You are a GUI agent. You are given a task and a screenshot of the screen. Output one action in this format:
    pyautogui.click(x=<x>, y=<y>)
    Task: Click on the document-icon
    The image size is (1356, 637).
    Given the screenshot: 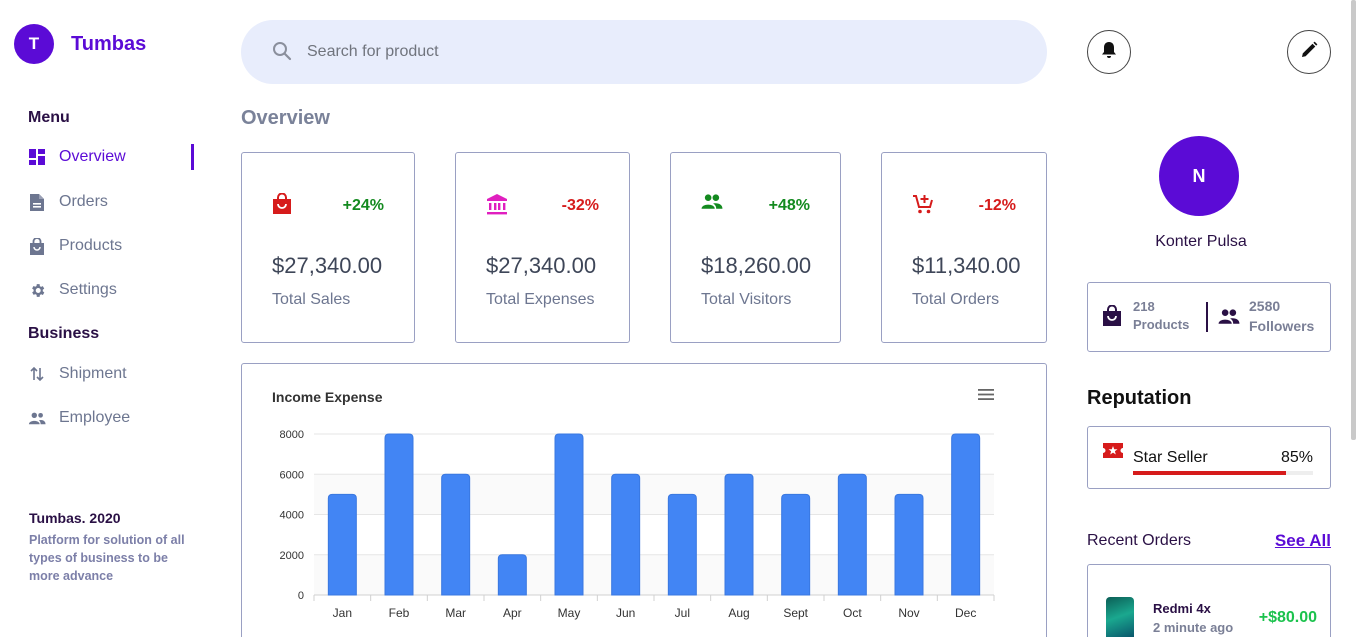 What is the action you would take?
    pyautogui.click(x=37, y=202)
    